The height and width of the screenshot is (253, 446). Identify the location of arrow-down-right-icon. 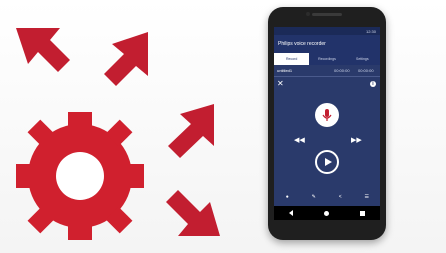
(193, 213).